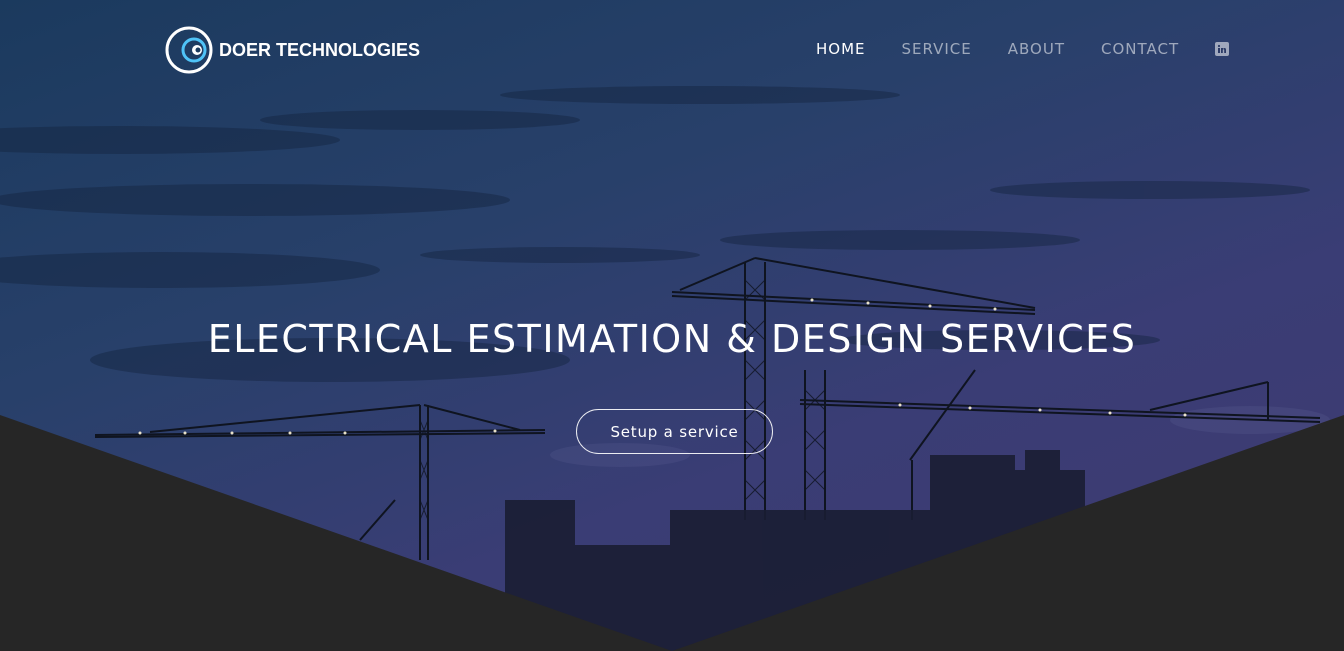  I want to click on brand-name: DOER TECHNOLOGIES, so click(320, 49).